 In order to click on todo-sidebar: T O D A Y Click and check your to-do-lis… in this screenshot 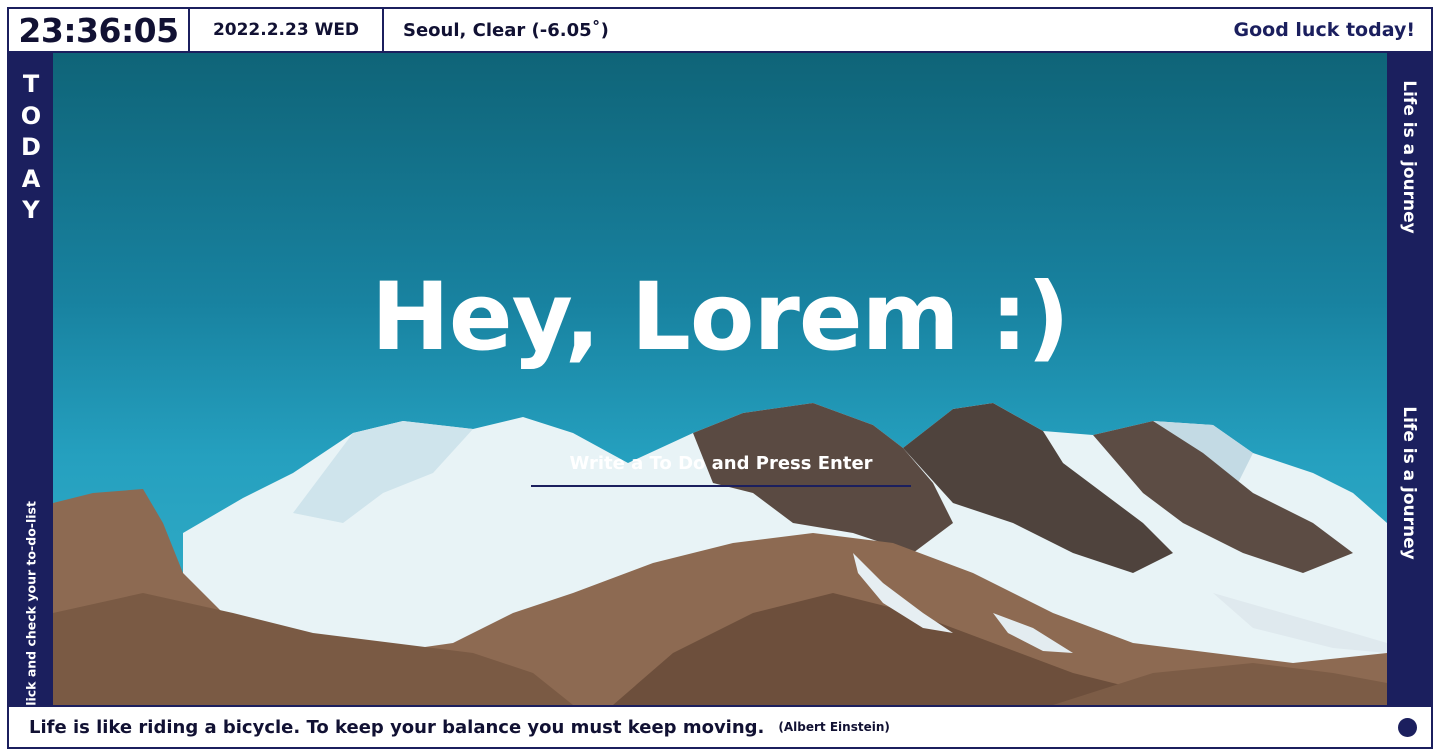, I will do `click(31, 384)`.